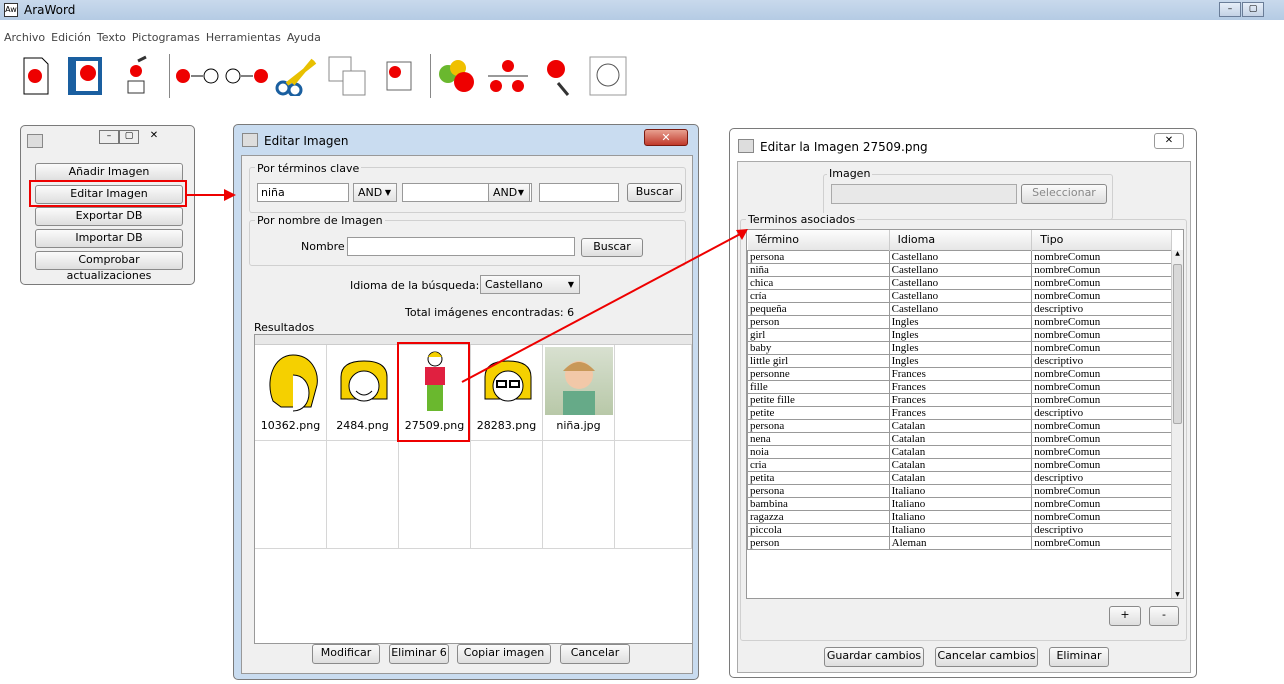  What do you see at coordinates (397, 76) in the screenshot?
I see `paste-pictogram-icon` at bounding box center [397, 76].